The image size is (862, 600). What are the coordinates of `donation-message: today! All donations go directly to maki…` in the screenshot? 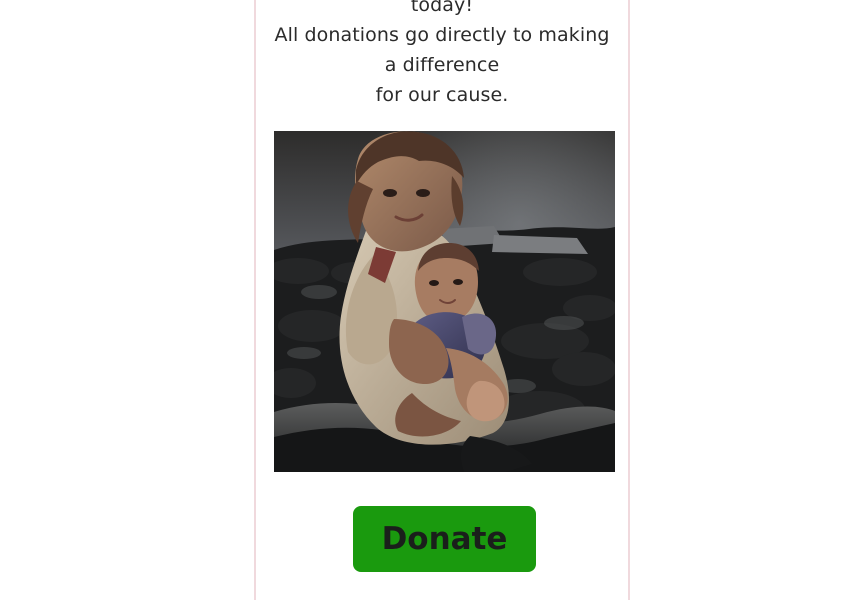 It's located at (442, 55).